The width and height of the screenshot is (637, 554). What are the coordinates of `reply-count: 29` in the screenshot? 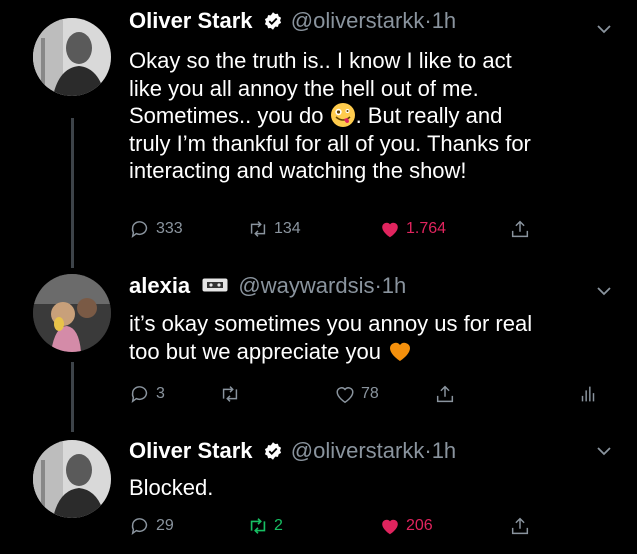 It's located at (165, 525).